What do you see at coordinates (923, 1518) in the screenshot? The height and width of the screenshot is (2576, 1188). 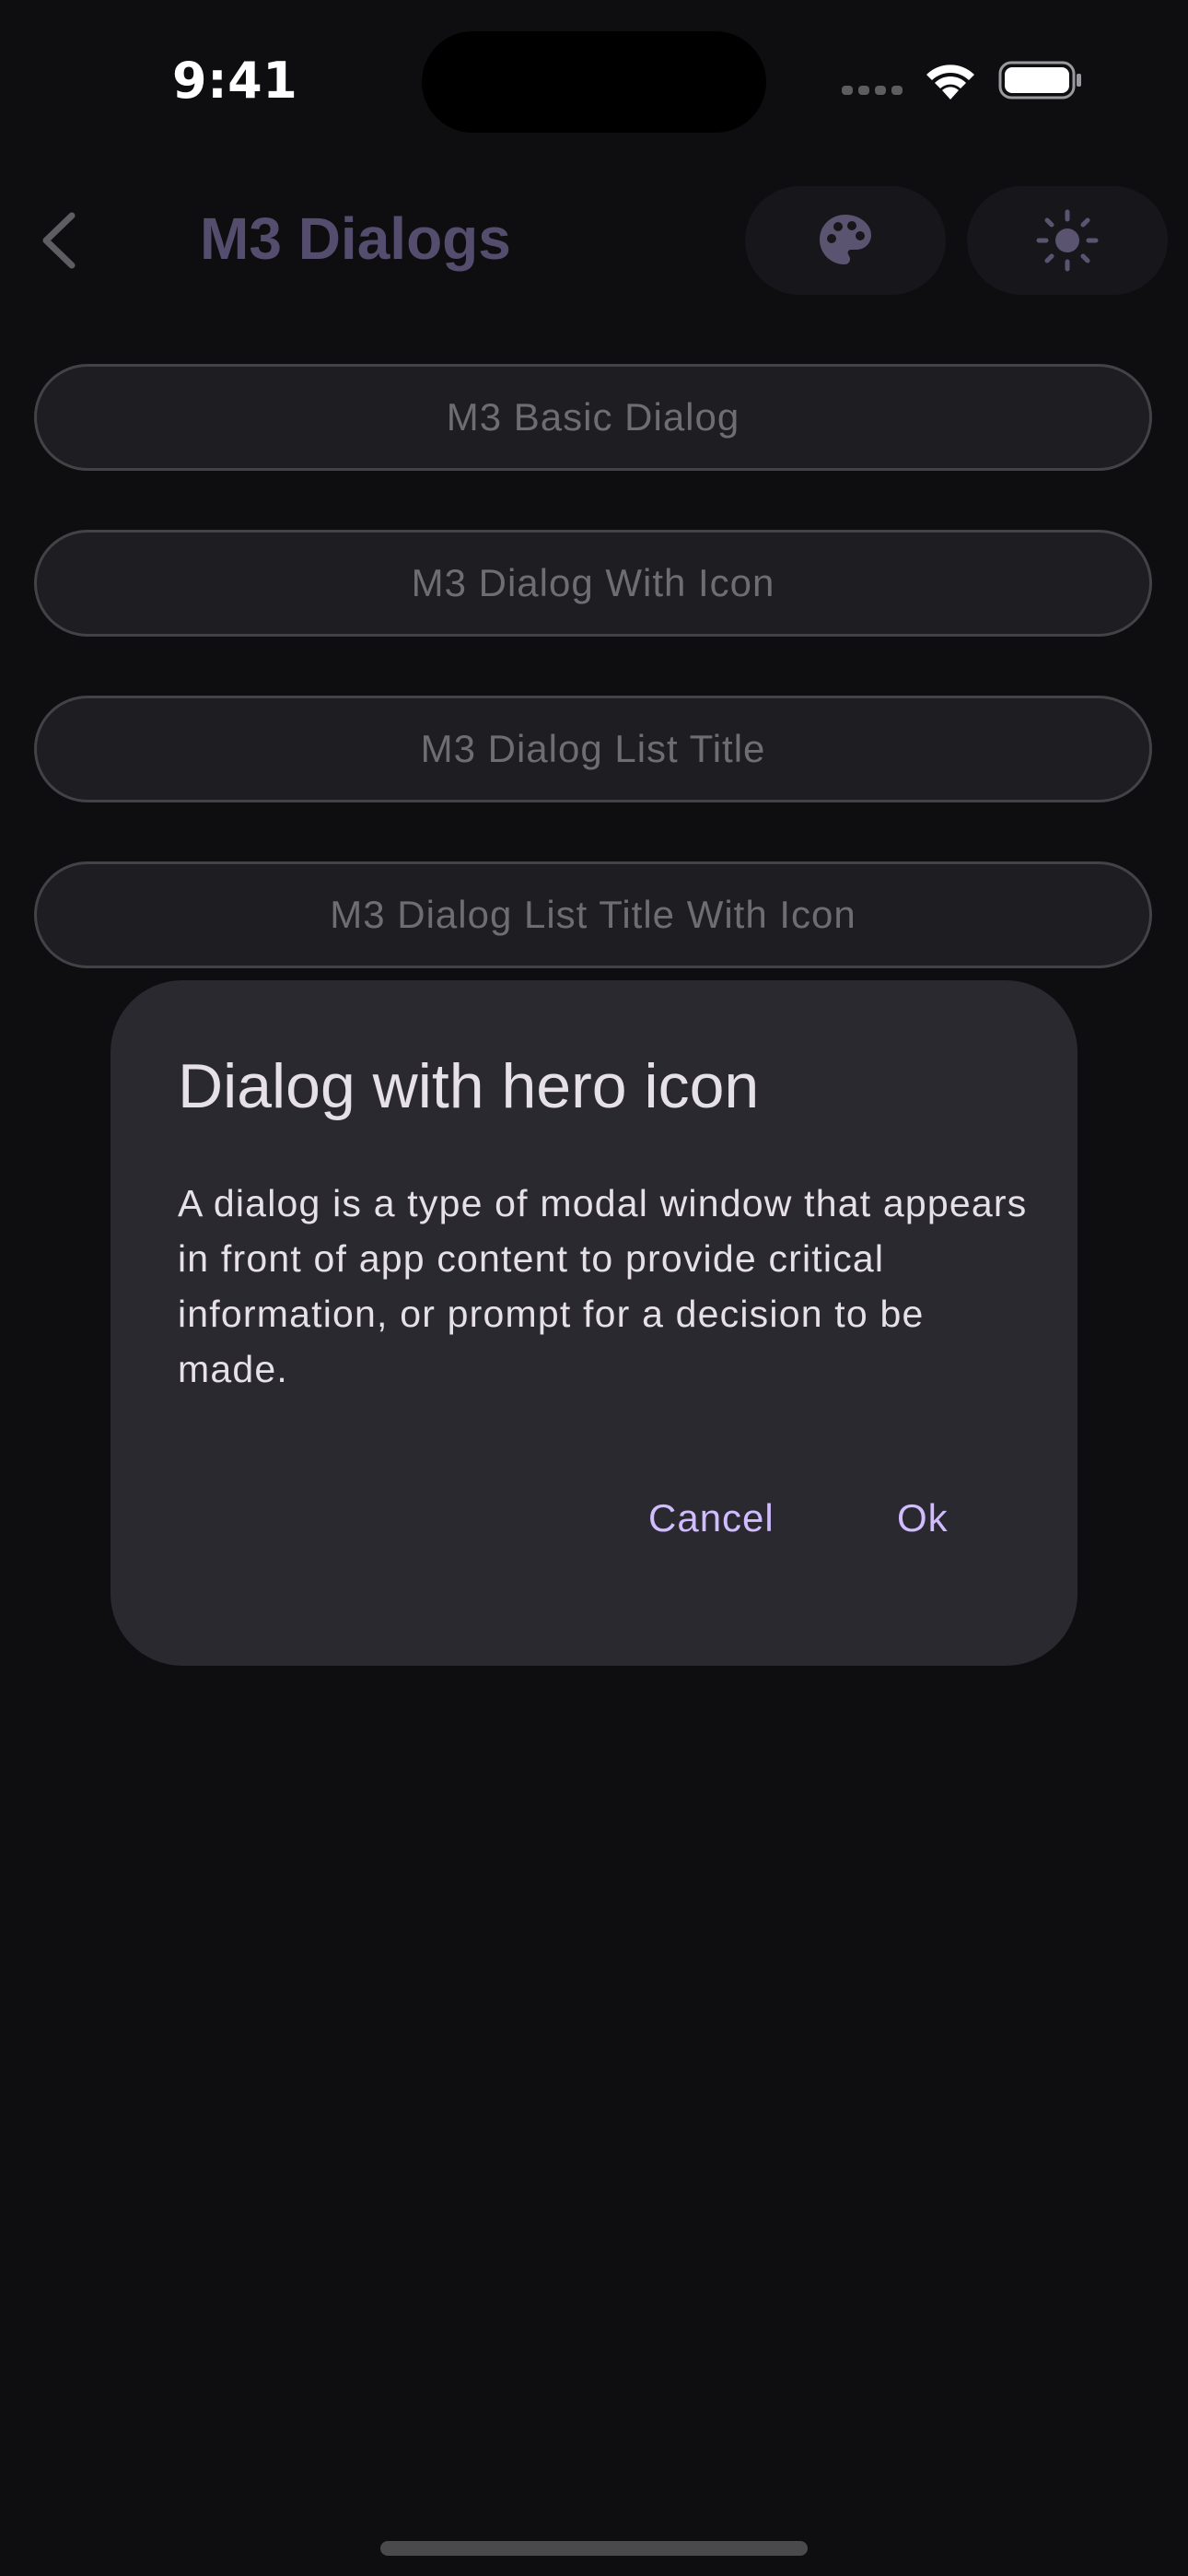 I see `ok-button: Ok` at bounding box center [923, 1518].